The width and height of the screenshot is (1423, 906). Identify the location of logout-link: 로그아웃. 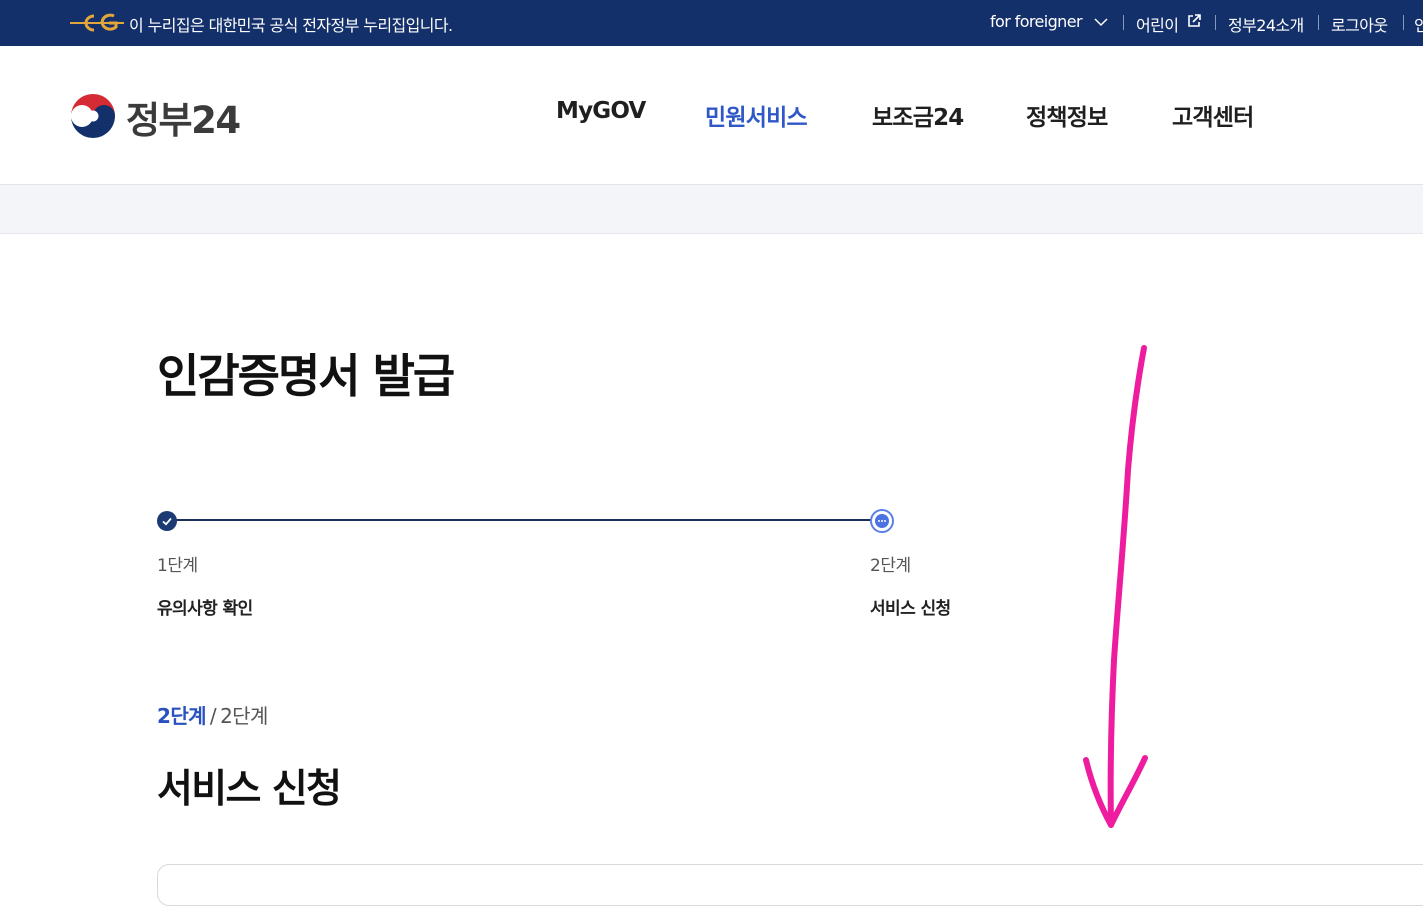
(1359, 24).